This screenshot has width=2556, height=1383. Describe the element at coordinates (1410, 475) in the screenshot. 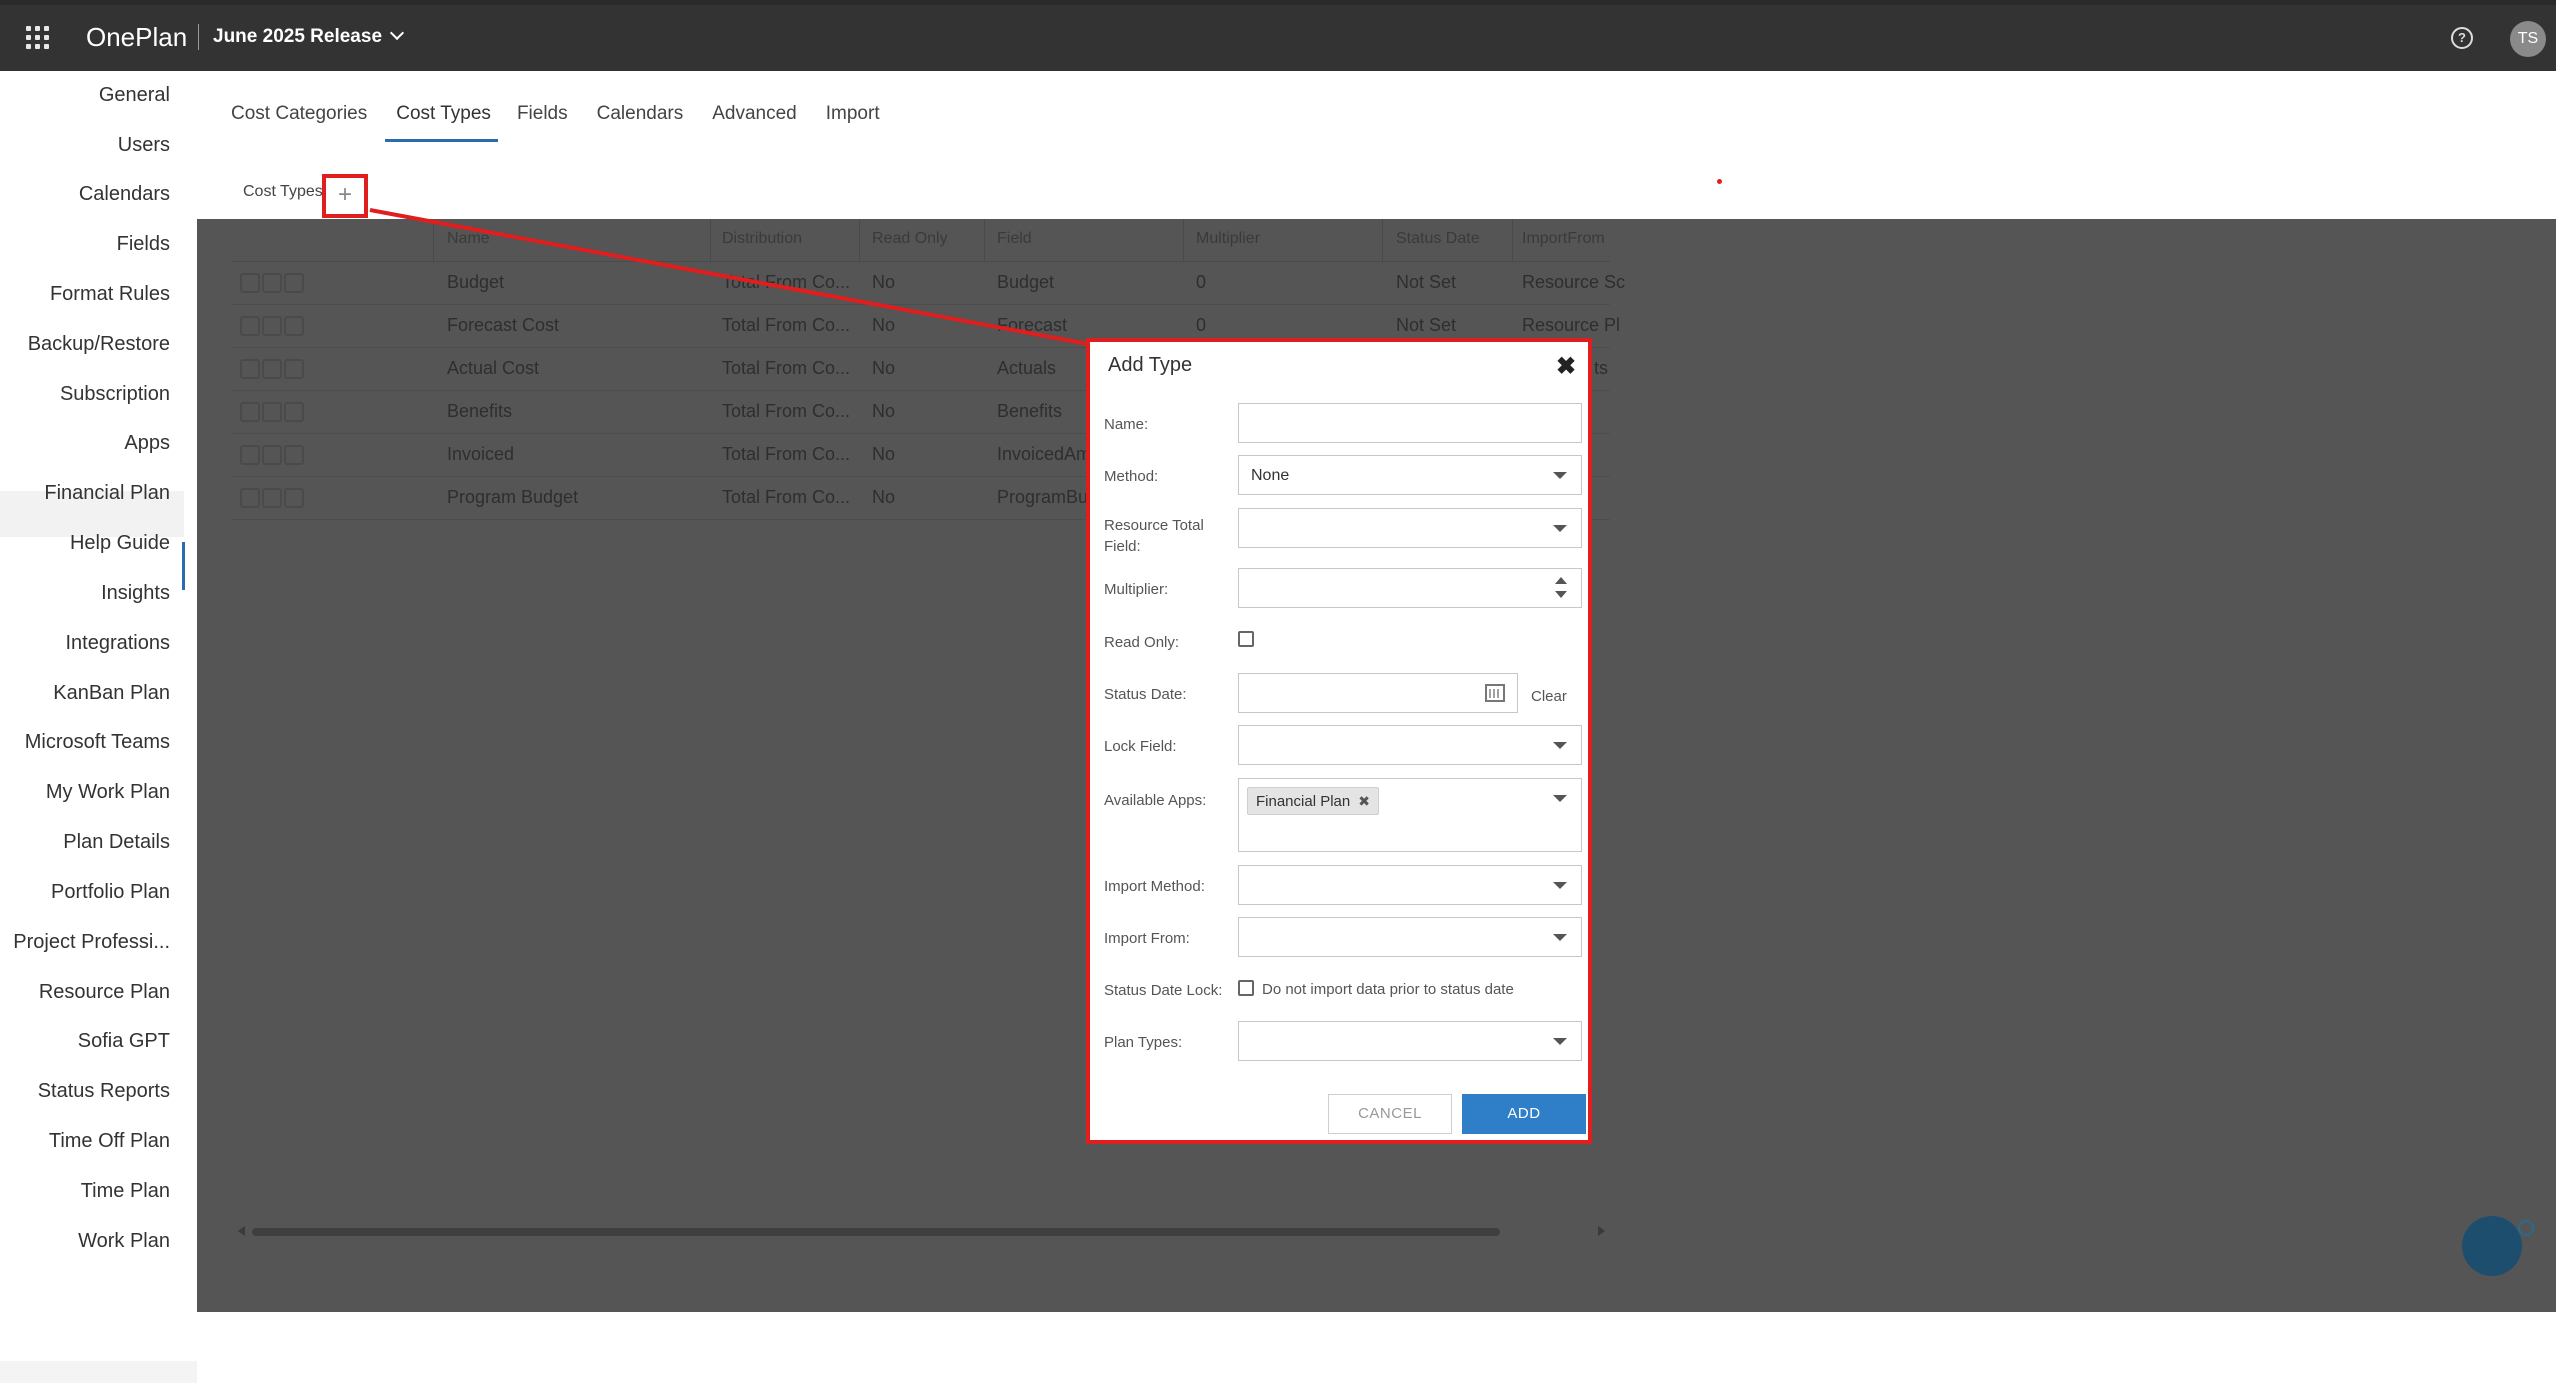

I see `method-select: None` at that location.